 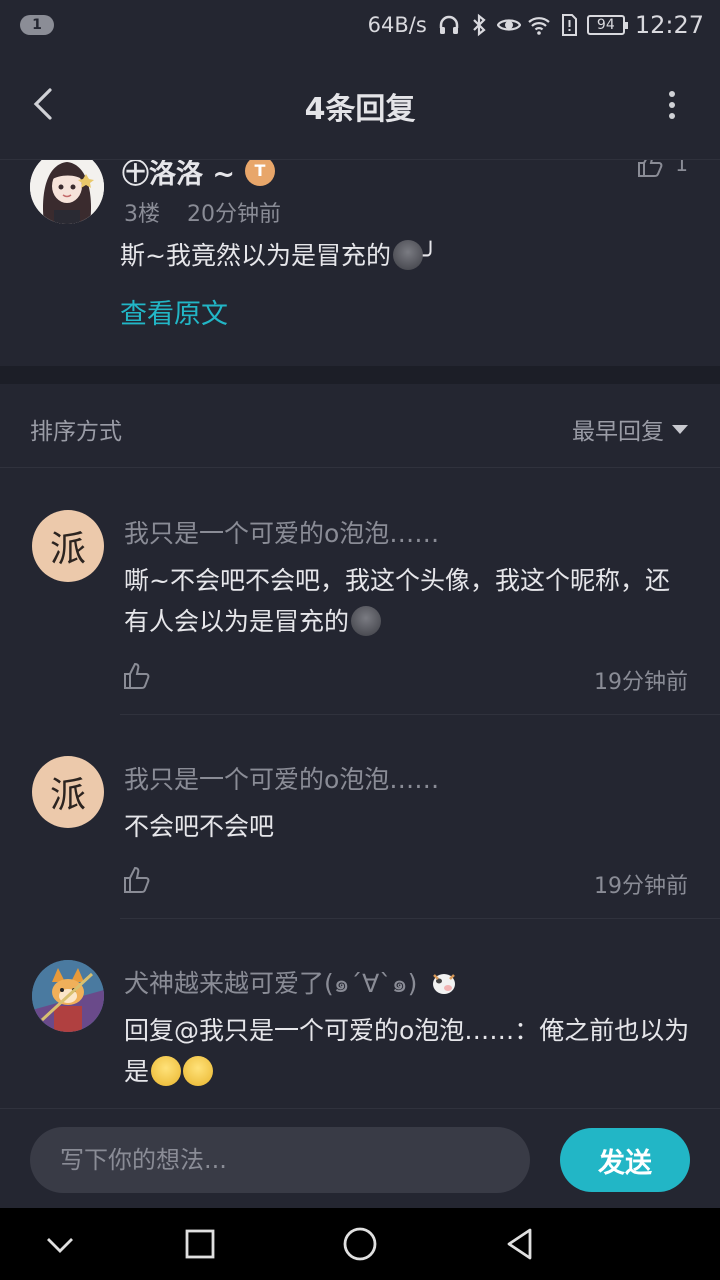 I want to click on reply-item: 犬神越来越可爱了(๑´∀`๑) 回复@我只是一个可爱的o泡泡……：俺之前也以为是, so click(x=360, y=1014).